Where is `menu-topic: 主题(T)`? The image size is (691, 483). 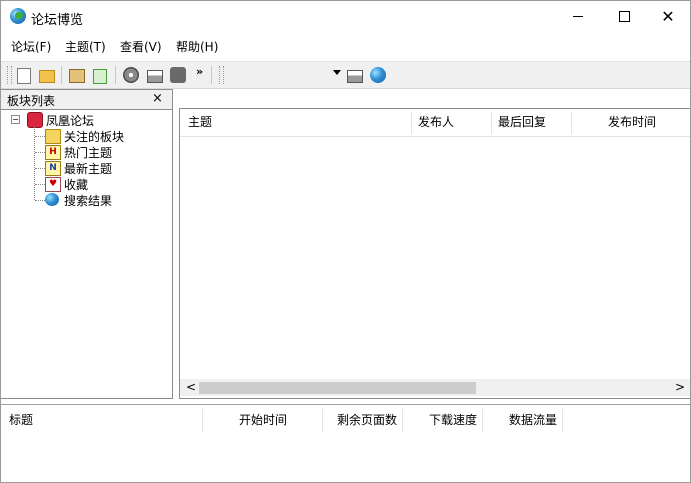 menu-topic: 主题(T) is located at coordinates (85, 46).